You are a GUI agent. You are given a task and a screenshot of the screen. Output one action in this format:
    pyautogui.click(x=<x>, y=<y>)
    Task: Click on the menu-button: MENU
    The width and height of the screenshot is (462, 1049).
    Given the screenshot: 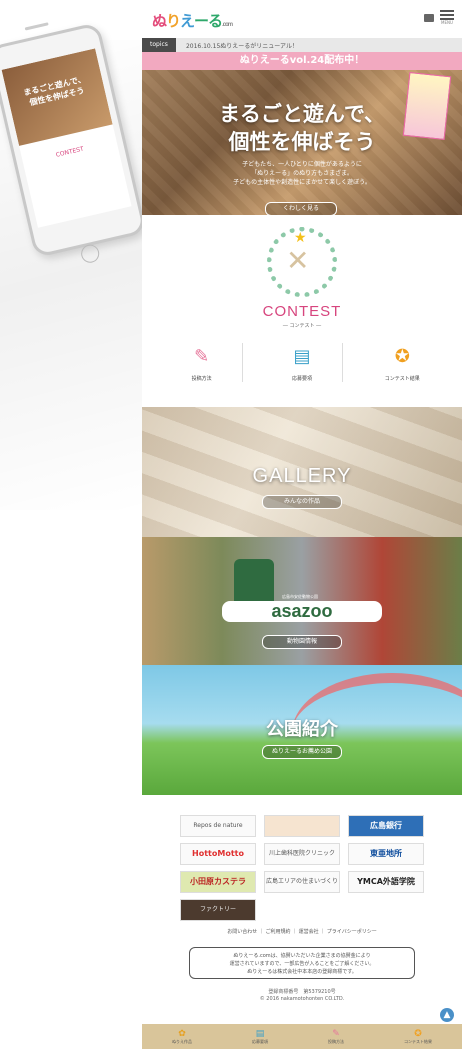 What is the action you would take?
    pyautogui.click(x=447, y=17)
    